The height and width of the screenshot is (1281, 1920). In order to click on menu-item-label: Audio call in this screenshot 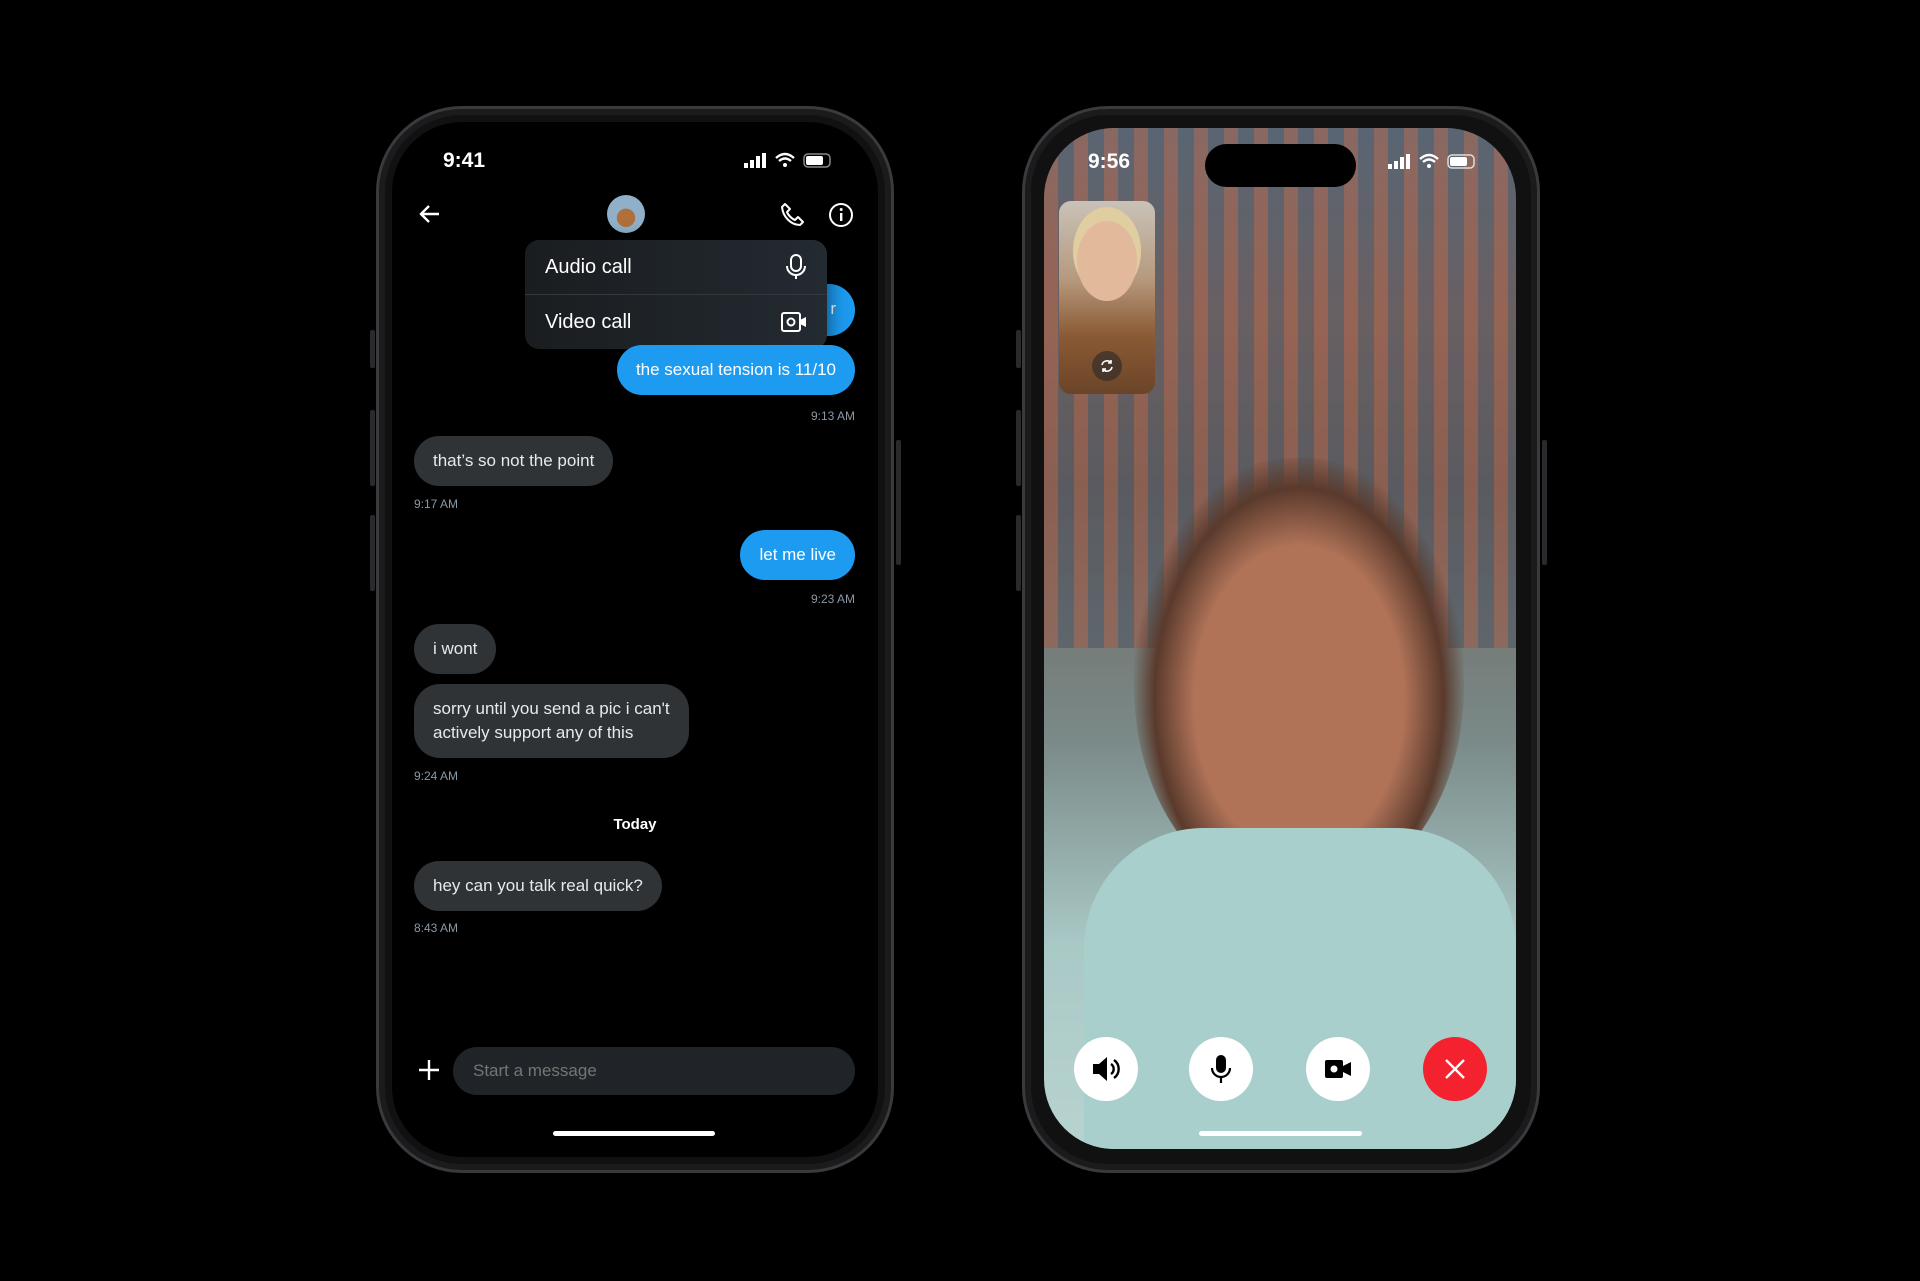, I will do `click(588, 266)`.